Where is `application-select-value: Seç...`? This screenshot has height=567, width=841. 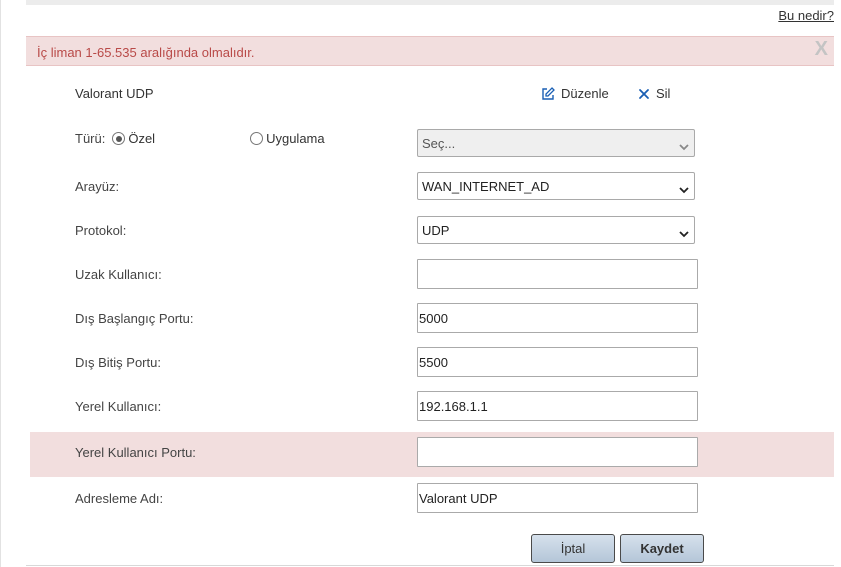 application-select-value: Seç... is located at coordinates (439, 143).